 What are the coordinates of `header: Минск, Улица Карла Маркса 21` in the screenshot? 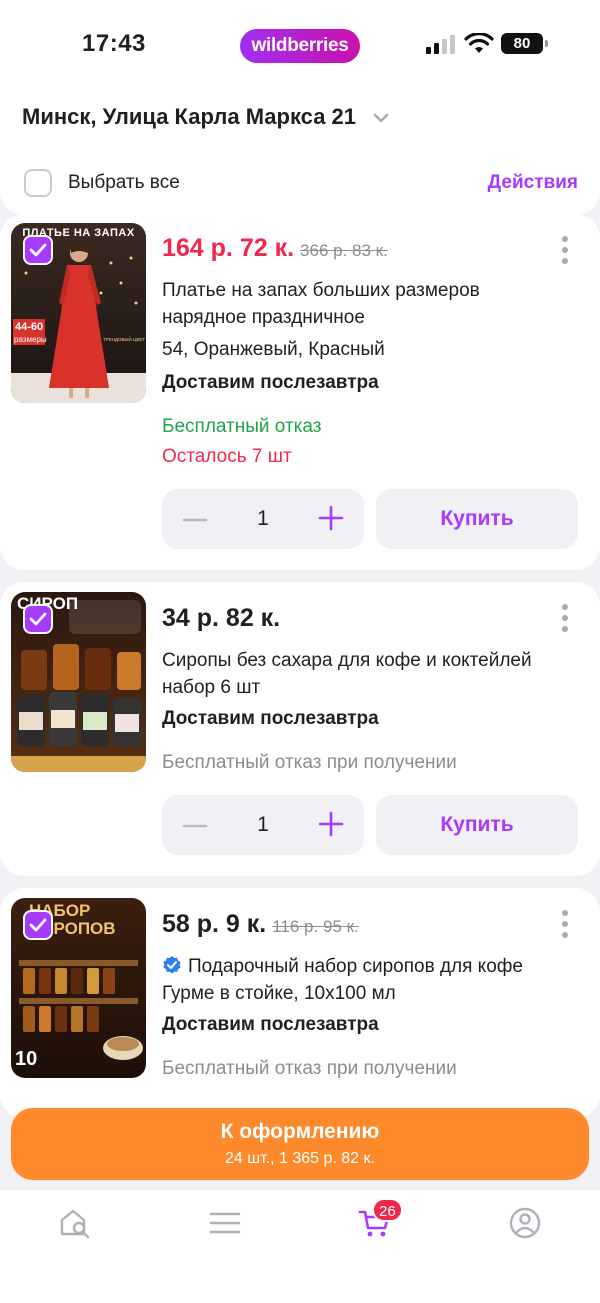 It's located at (300, 122).